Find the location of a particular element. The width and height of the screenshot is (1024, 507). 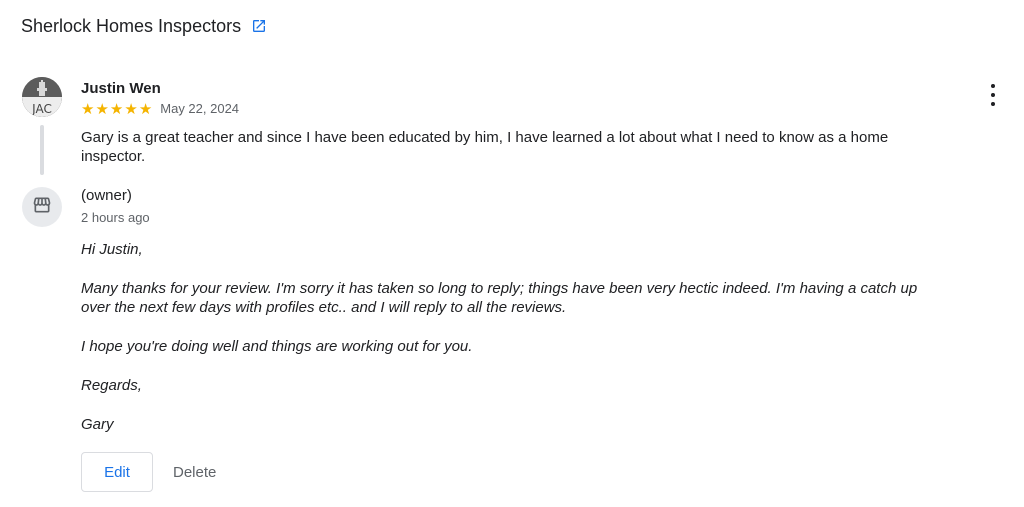

rating-row: ★ ★ ★ ★ ★ May 22, 2024 is located at coordinates (160, 109).